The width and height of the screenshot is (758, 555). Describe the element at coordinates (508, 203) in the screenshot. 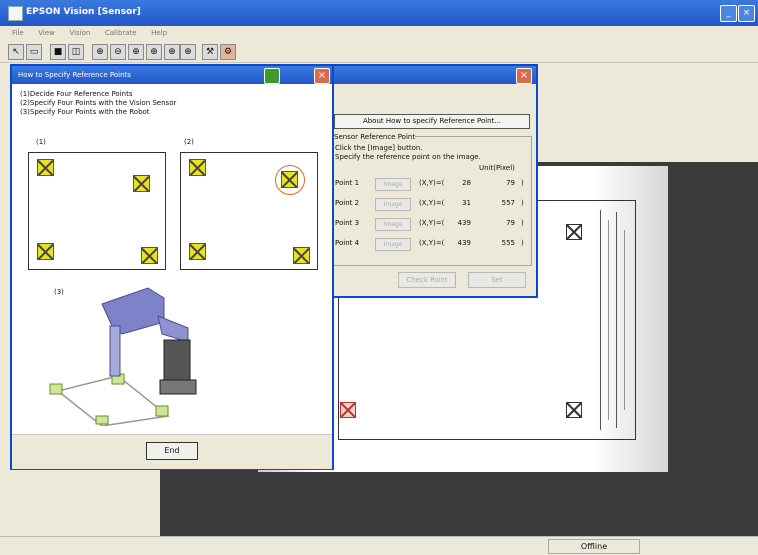

I see `coord-y: 557` at that location.